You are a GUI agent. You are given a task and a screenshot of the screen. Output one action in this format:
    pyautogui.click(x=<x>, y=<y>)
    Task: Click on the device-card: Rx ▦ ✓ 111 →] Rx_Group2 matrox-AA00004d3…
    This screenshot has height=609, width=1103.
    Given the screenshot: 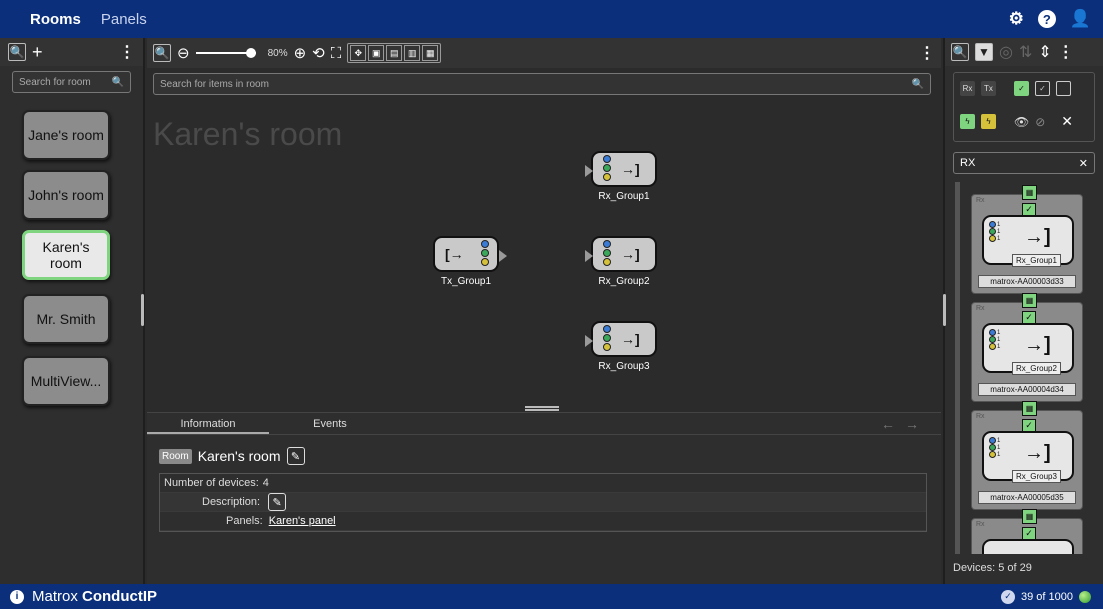 What is the action you would take?
    pyautogui.click(x=1027, y=347)
    